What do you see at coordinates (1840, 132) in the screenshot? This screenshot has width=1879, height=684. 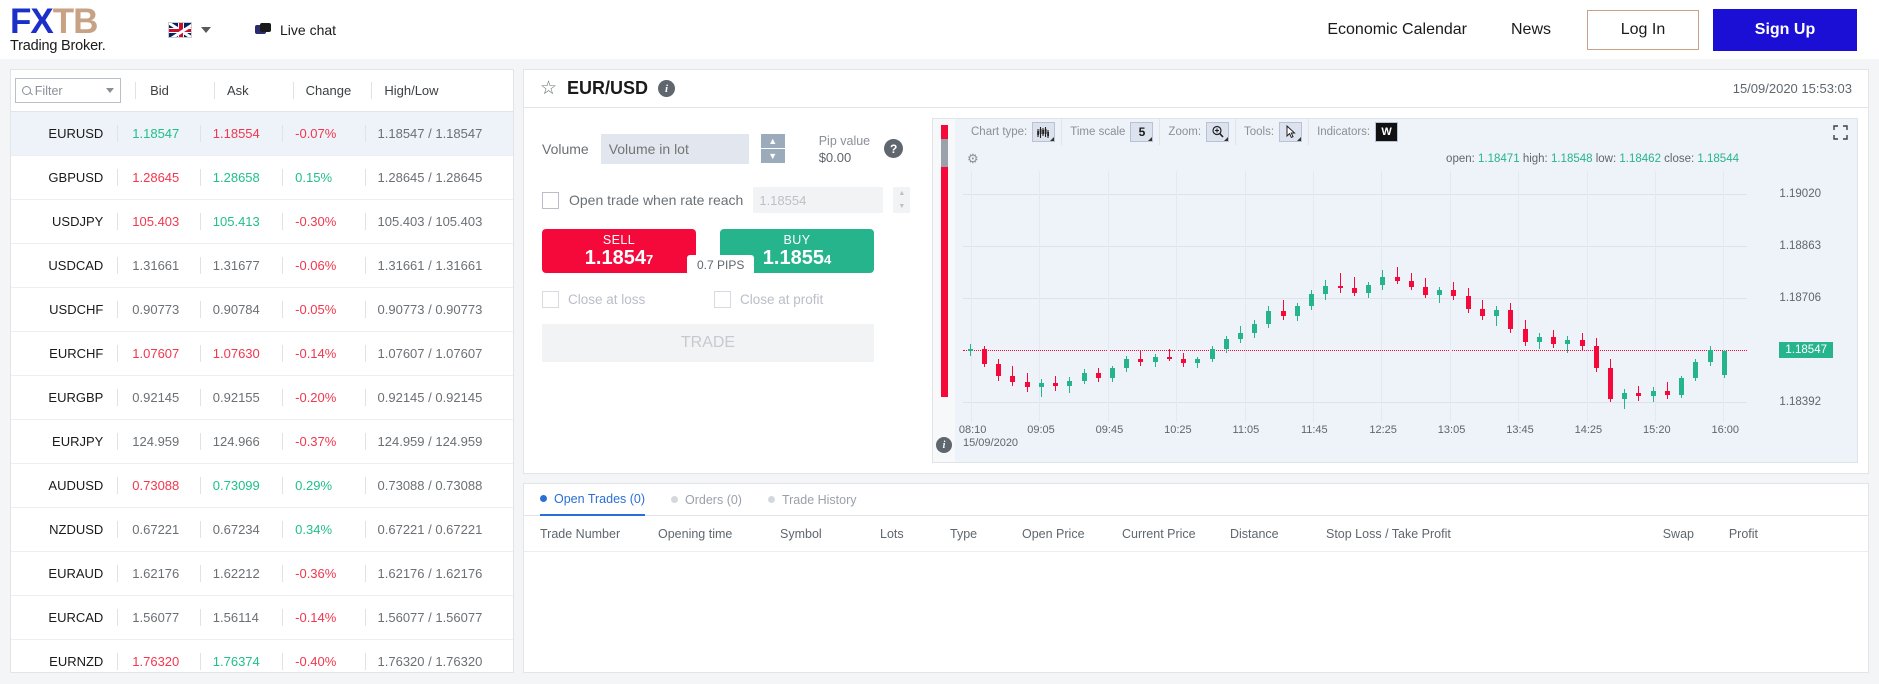 I see `expand-icon` at bounding box center [1840, 132].